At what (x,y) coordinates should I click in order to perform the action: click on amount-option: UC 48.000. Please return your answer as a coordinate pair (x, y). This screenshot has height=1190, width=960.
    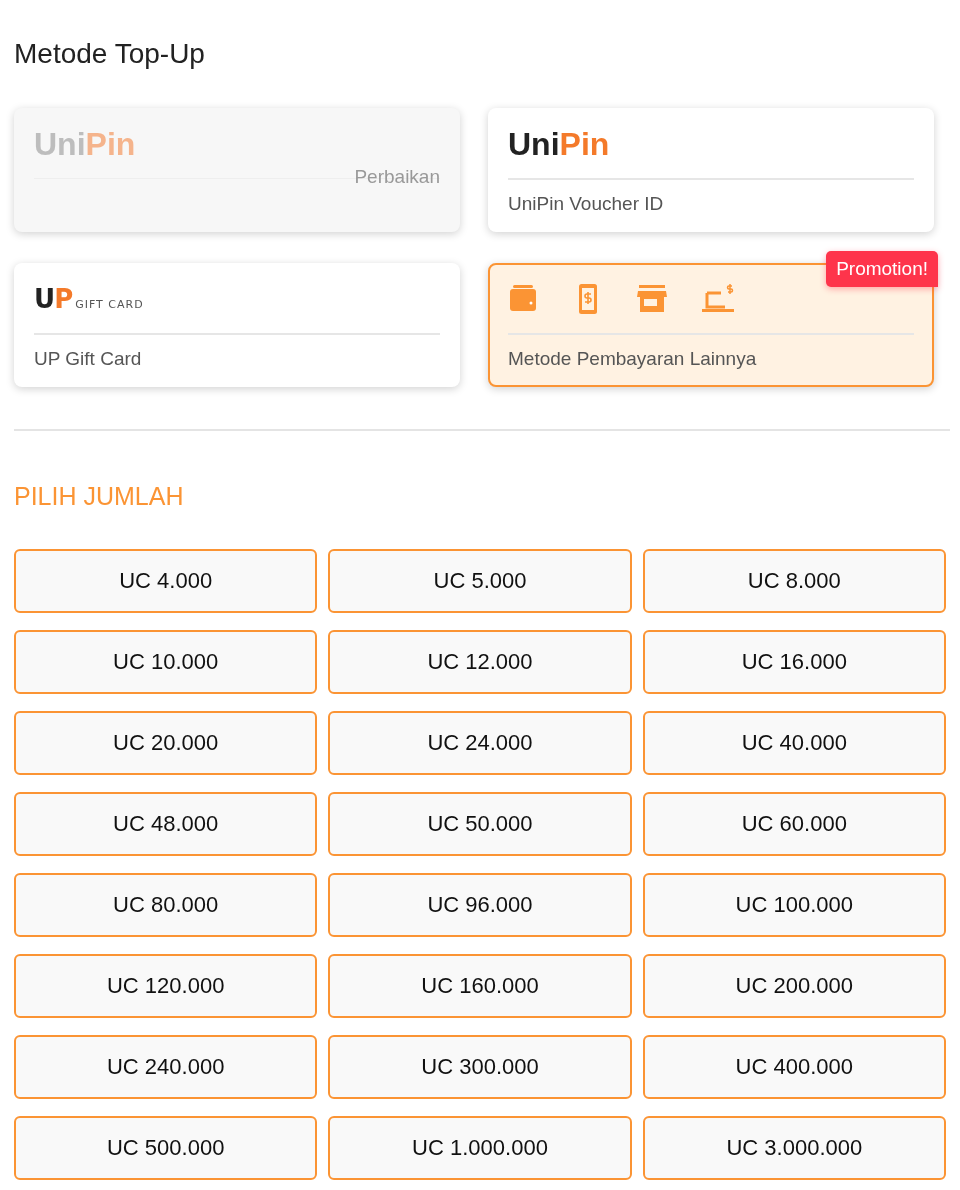
    Looking at the image, I should click on (166, 824).